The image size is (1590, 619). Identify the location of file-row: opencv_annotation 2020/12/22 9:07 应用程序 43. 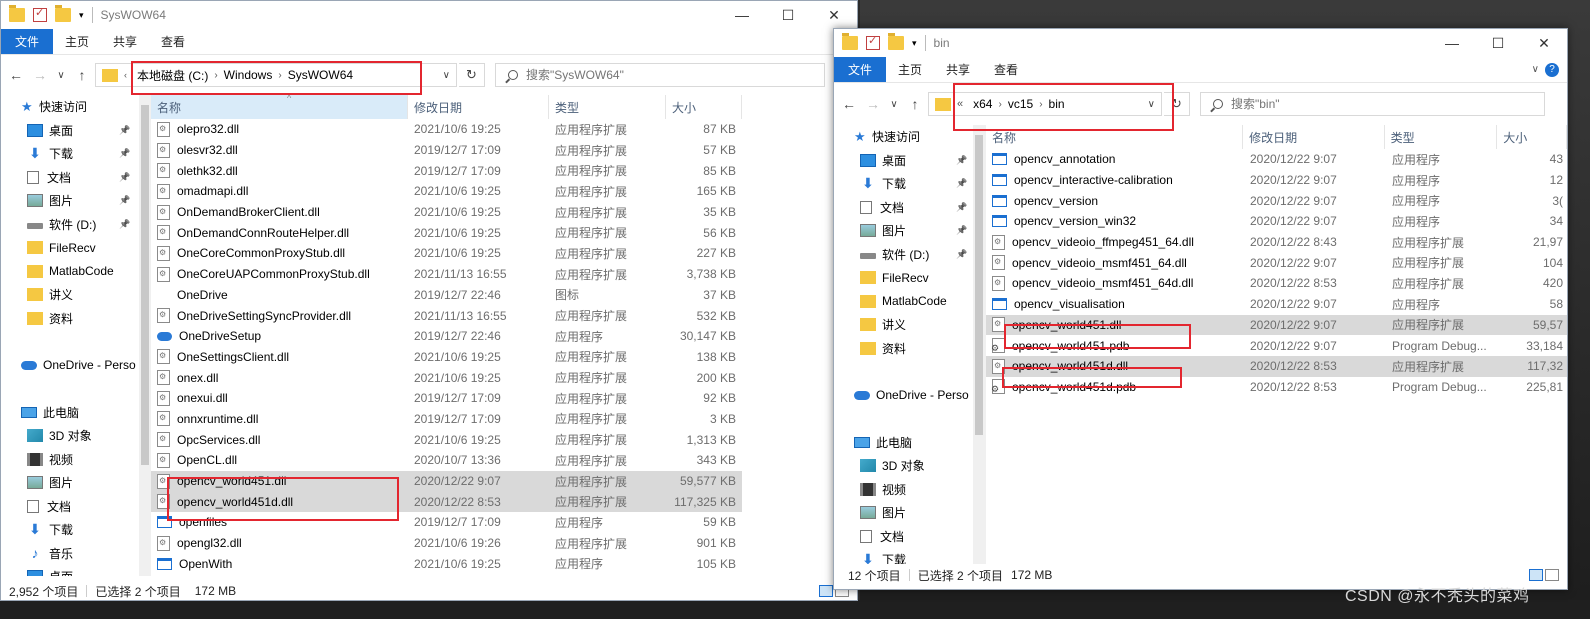
(1276, 159).